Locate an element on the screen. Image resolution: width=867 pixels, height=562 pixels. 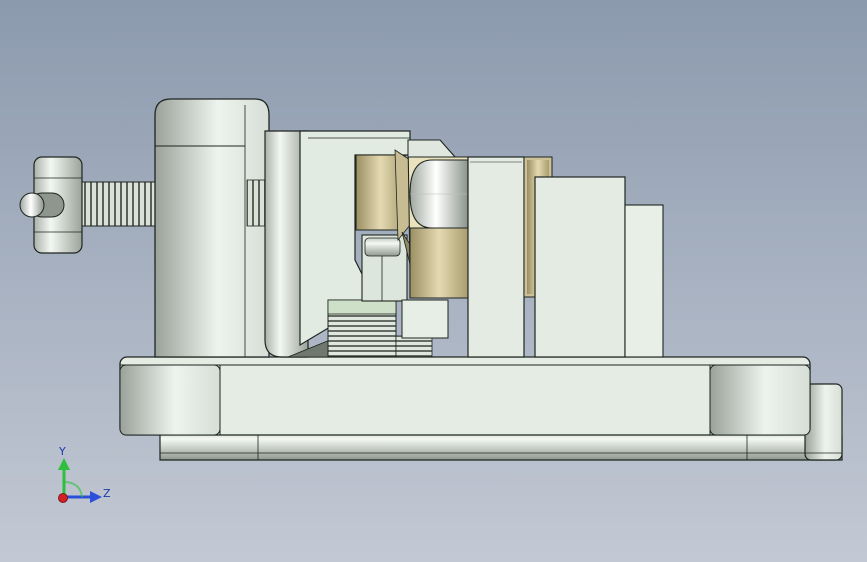
ball-bearing is located at coordinates (439, 194).